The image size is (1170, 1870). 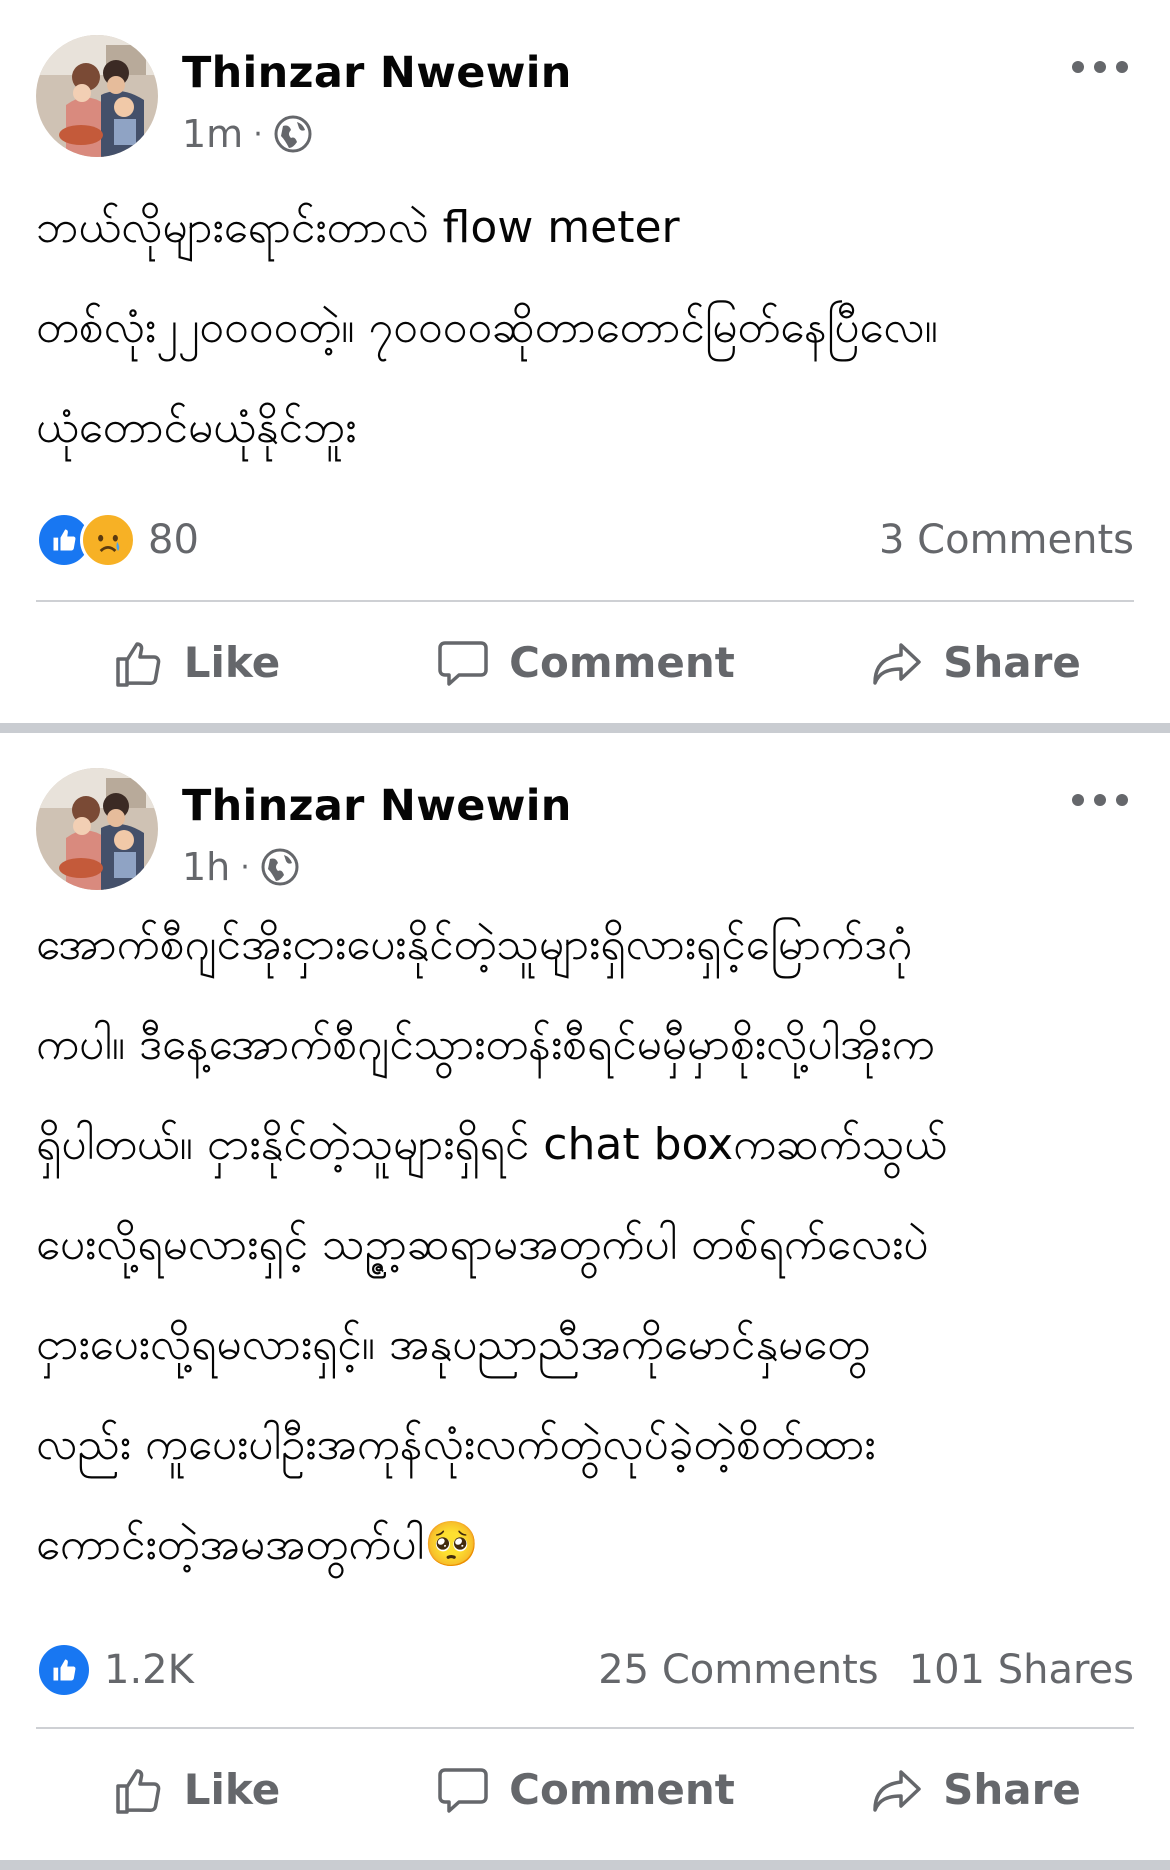 I want to click on reactions-bar: 80 3 Comments, so click(x=585, y=540).